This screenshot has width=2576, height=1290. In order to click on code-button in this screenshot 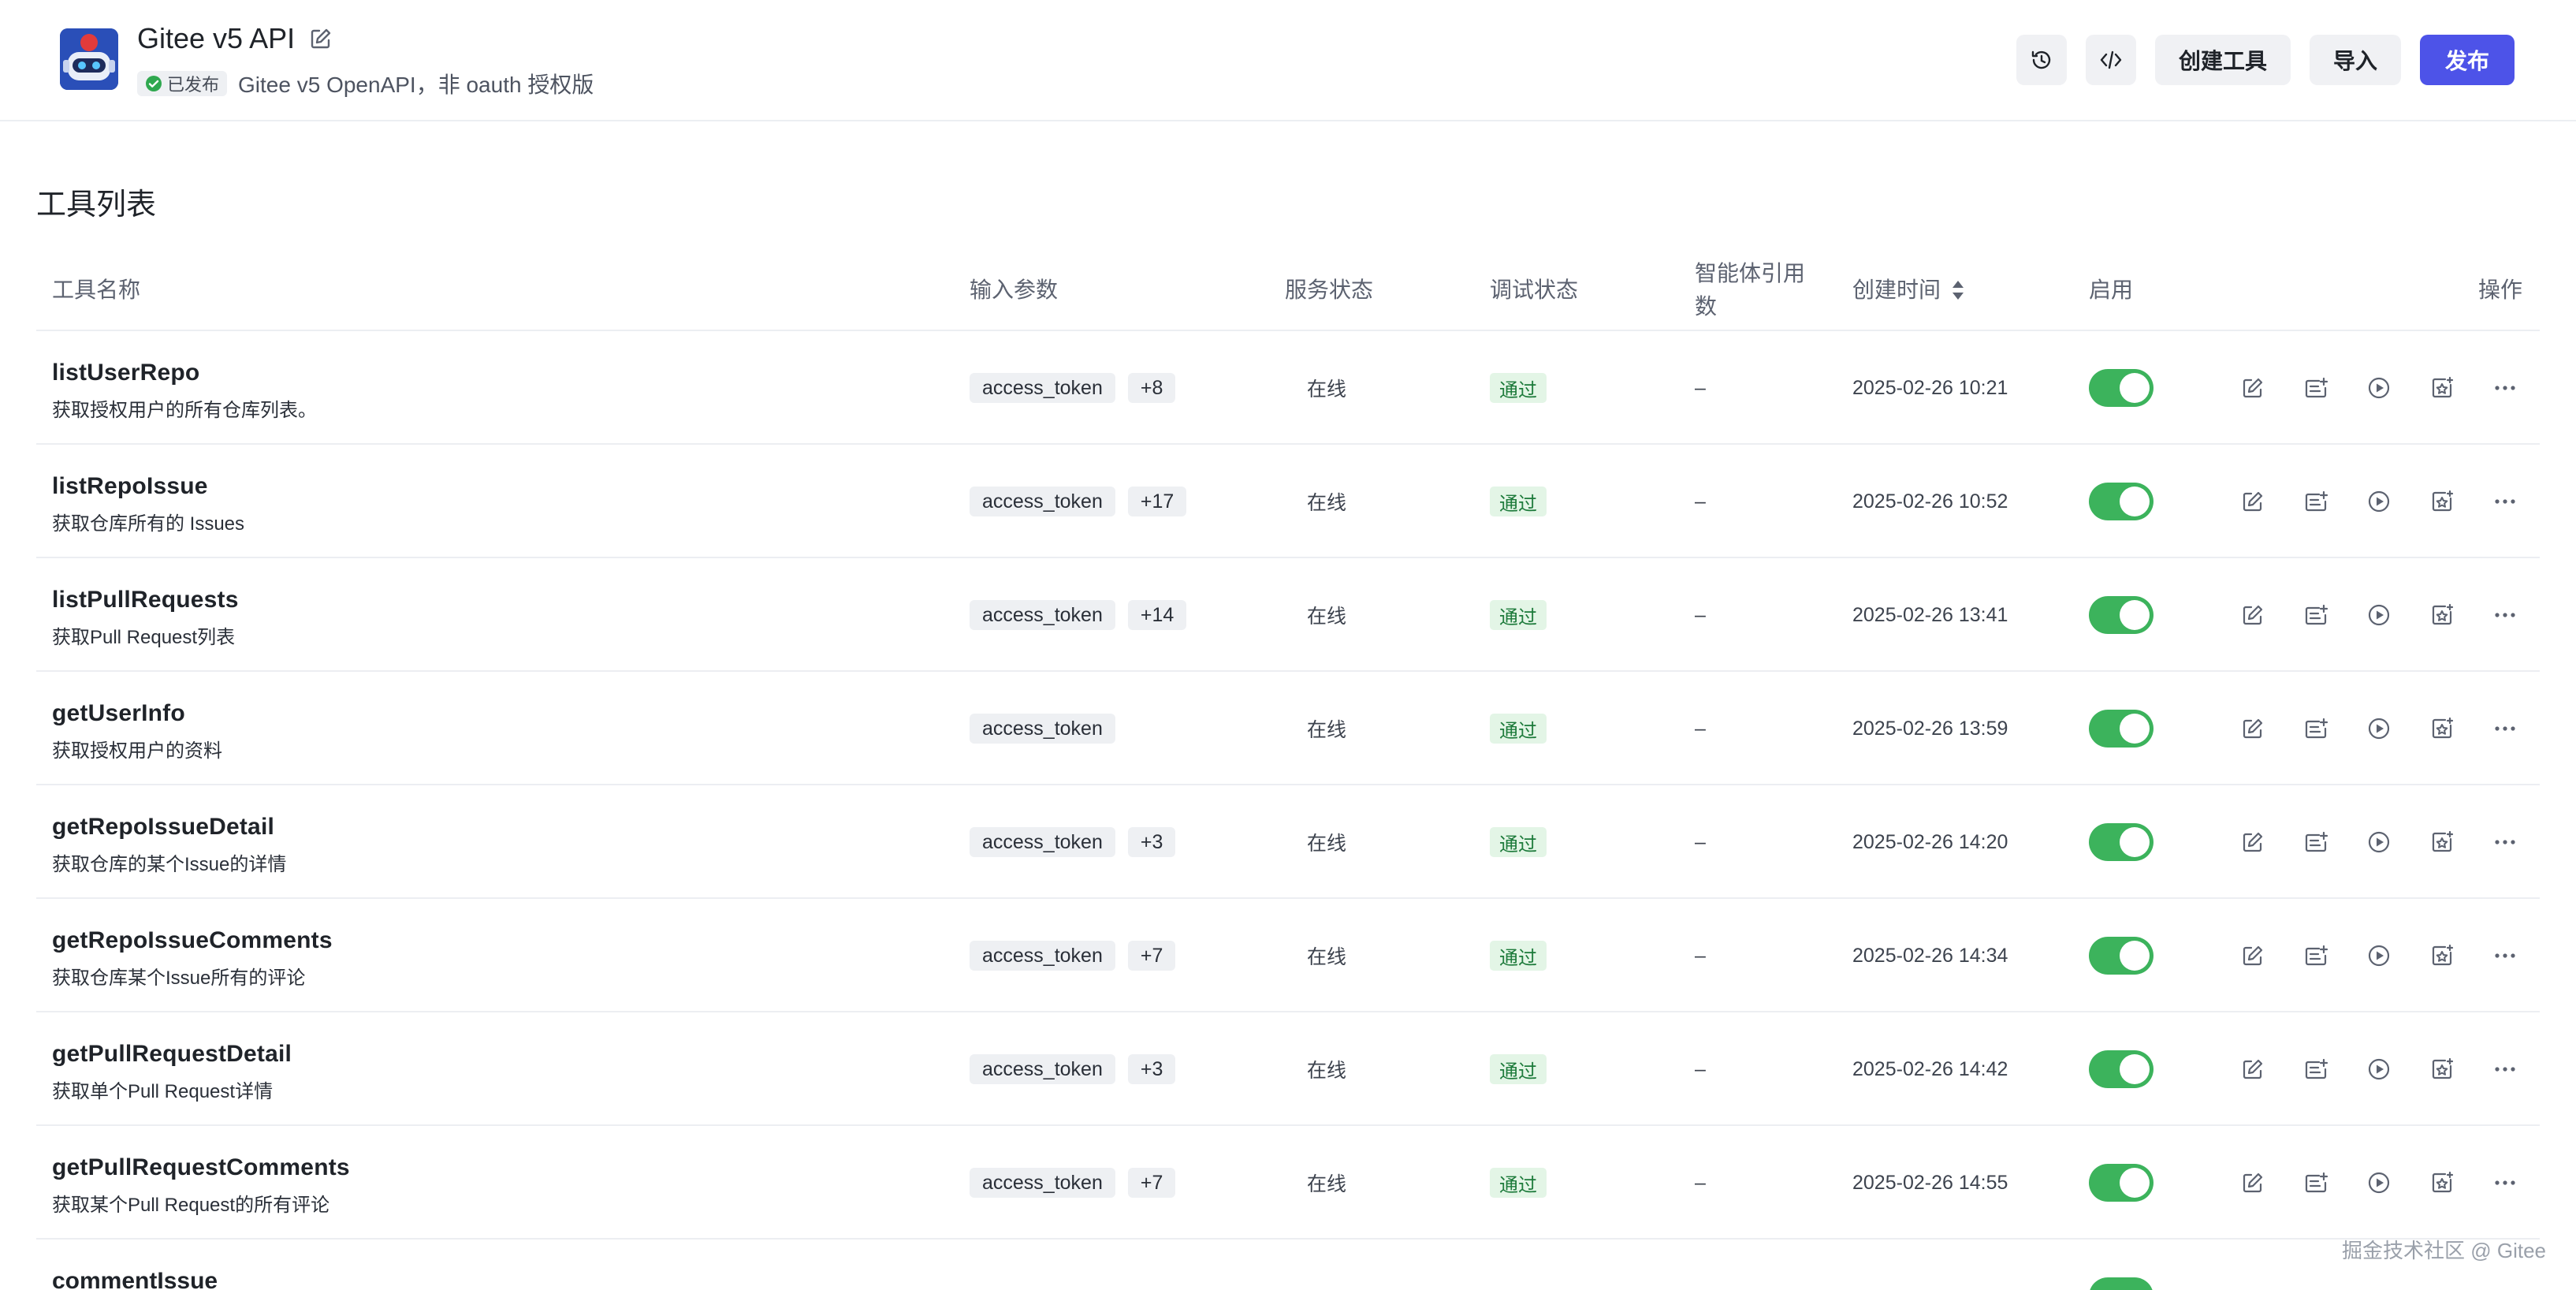, I will do `click(2110, 60)`.